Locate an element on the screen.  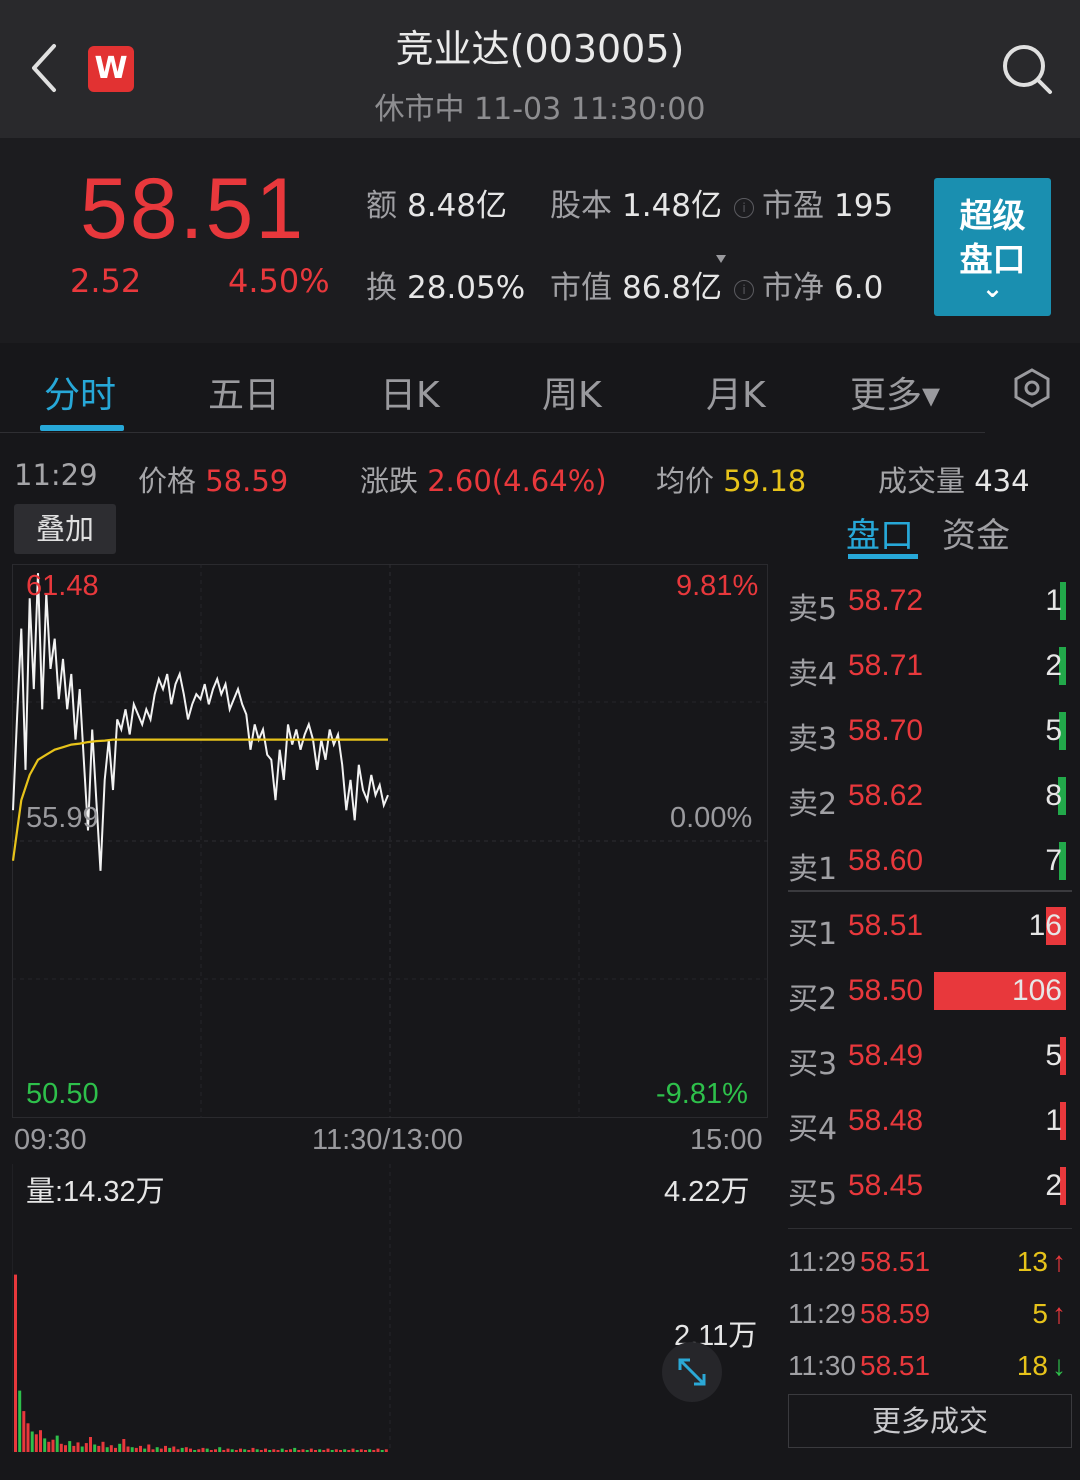
tick-time: 11:29 is located at coordinates (822, 1261).